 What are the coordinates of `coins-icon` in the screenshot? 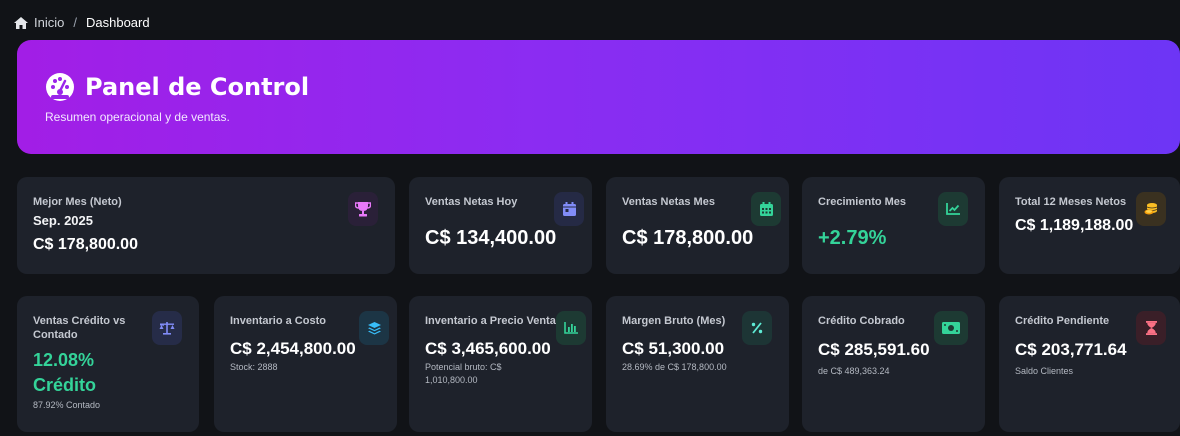 It's located at (1151, 209).